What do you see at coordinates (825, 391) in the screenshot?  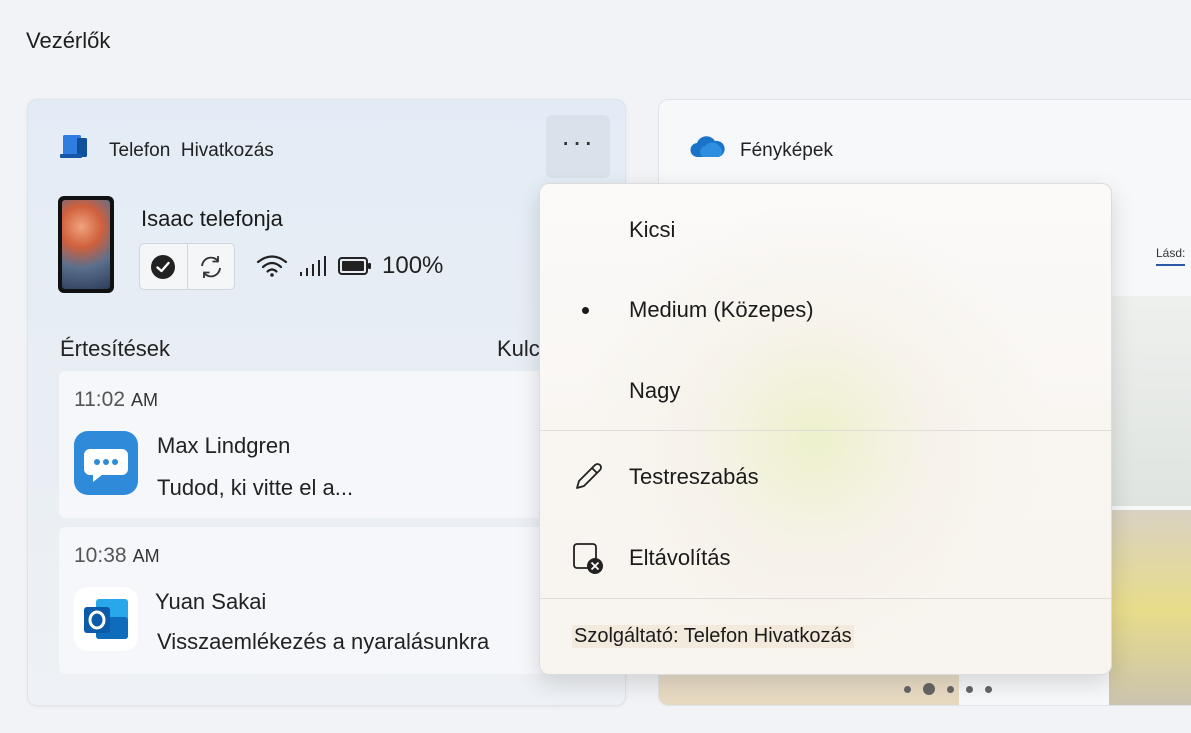 I see `menu-item-size-large: Nagy` at bounding box center [825, 391].